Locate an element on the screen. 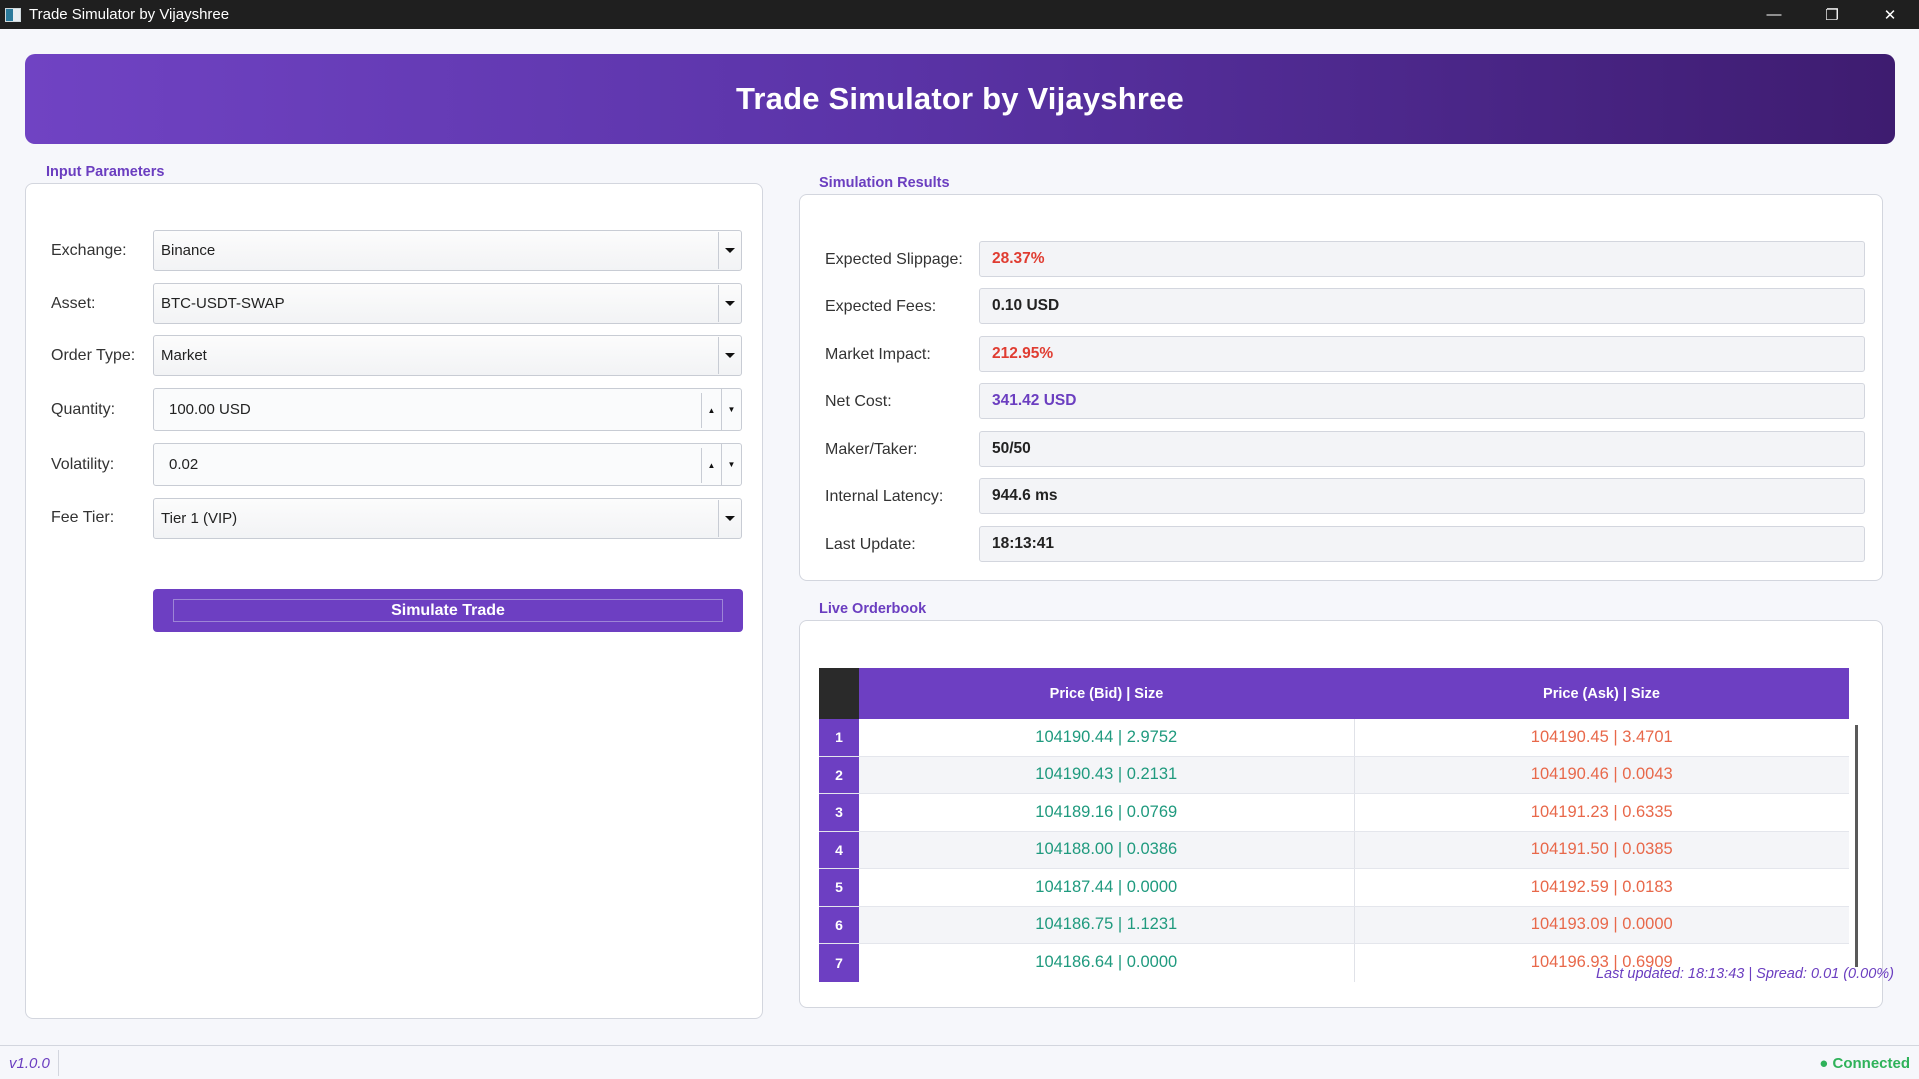 The image size is (1919, 1079). table-row: 4 104188.00 | 0.0386 104191.50 | 0.0385 is located at coordinates (1334, 850).